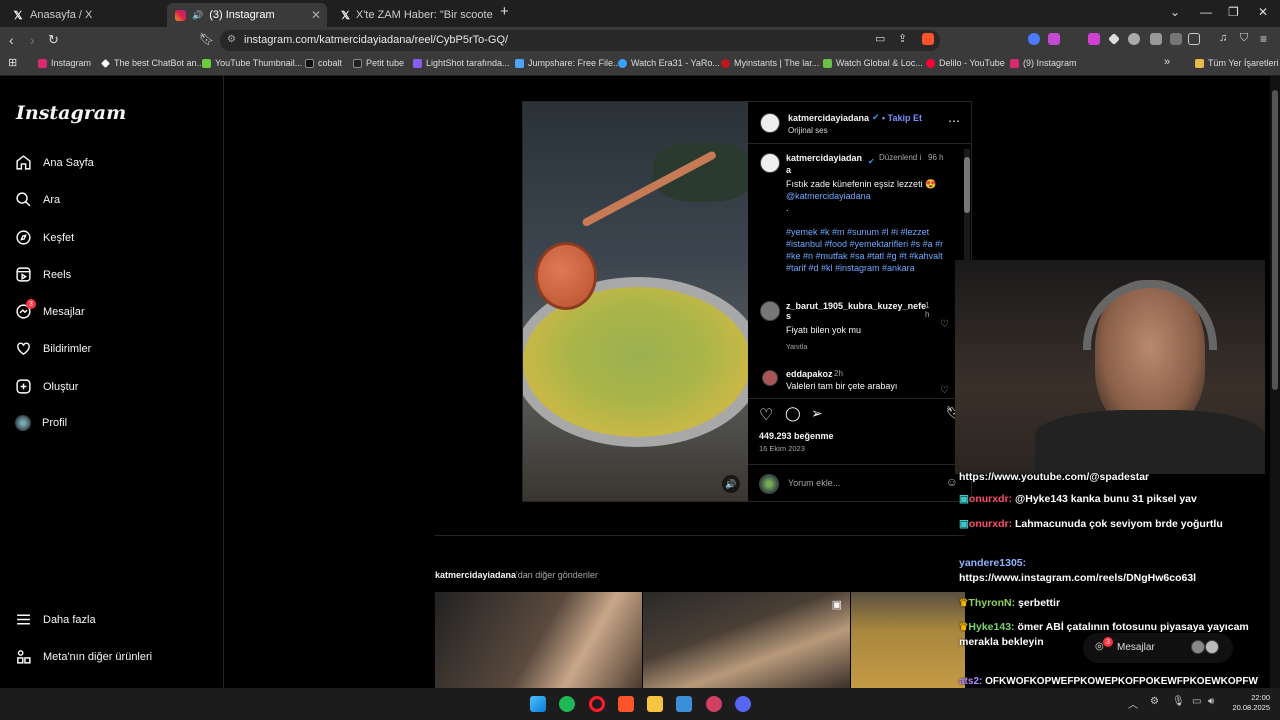  Describe the element at coordinates (902, 38) in the screenshot. I see `share-icon: ⇪` at that location.